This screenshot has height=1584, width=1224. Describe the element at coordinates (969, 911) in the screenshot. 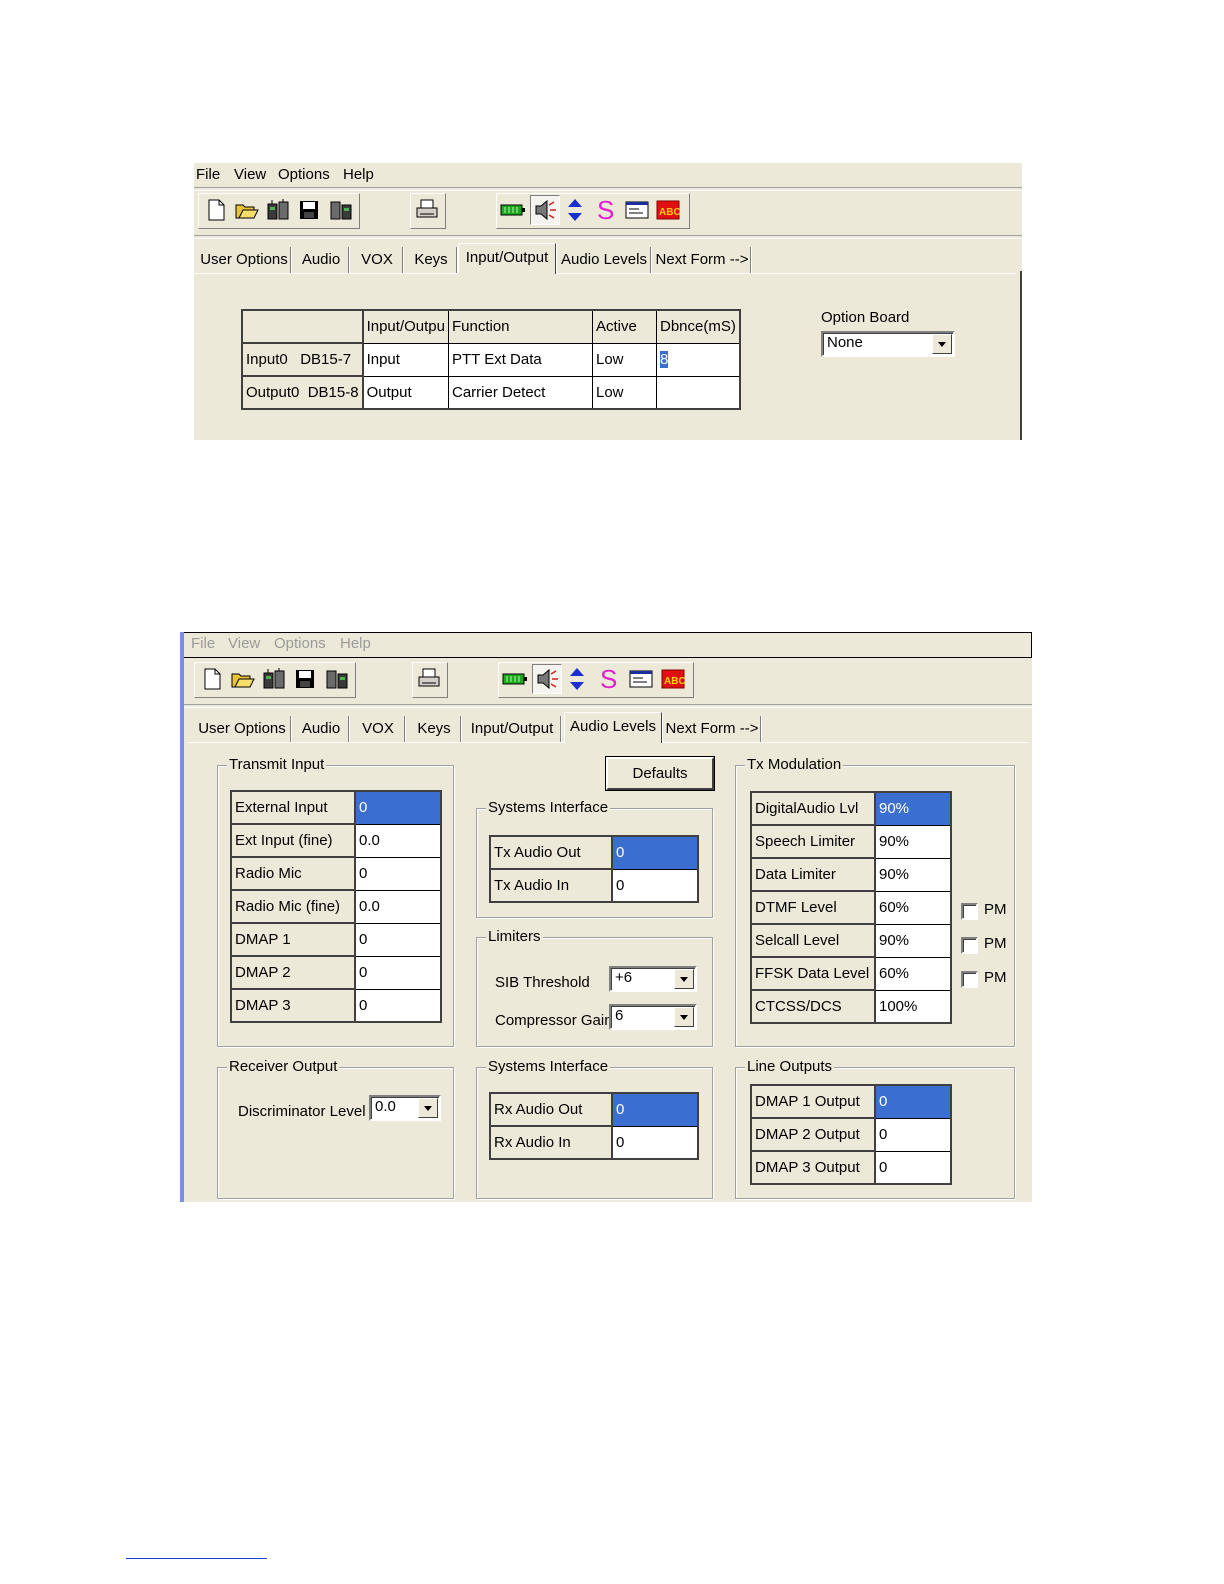

I see `dtmf-pm-checkbox` at that location.